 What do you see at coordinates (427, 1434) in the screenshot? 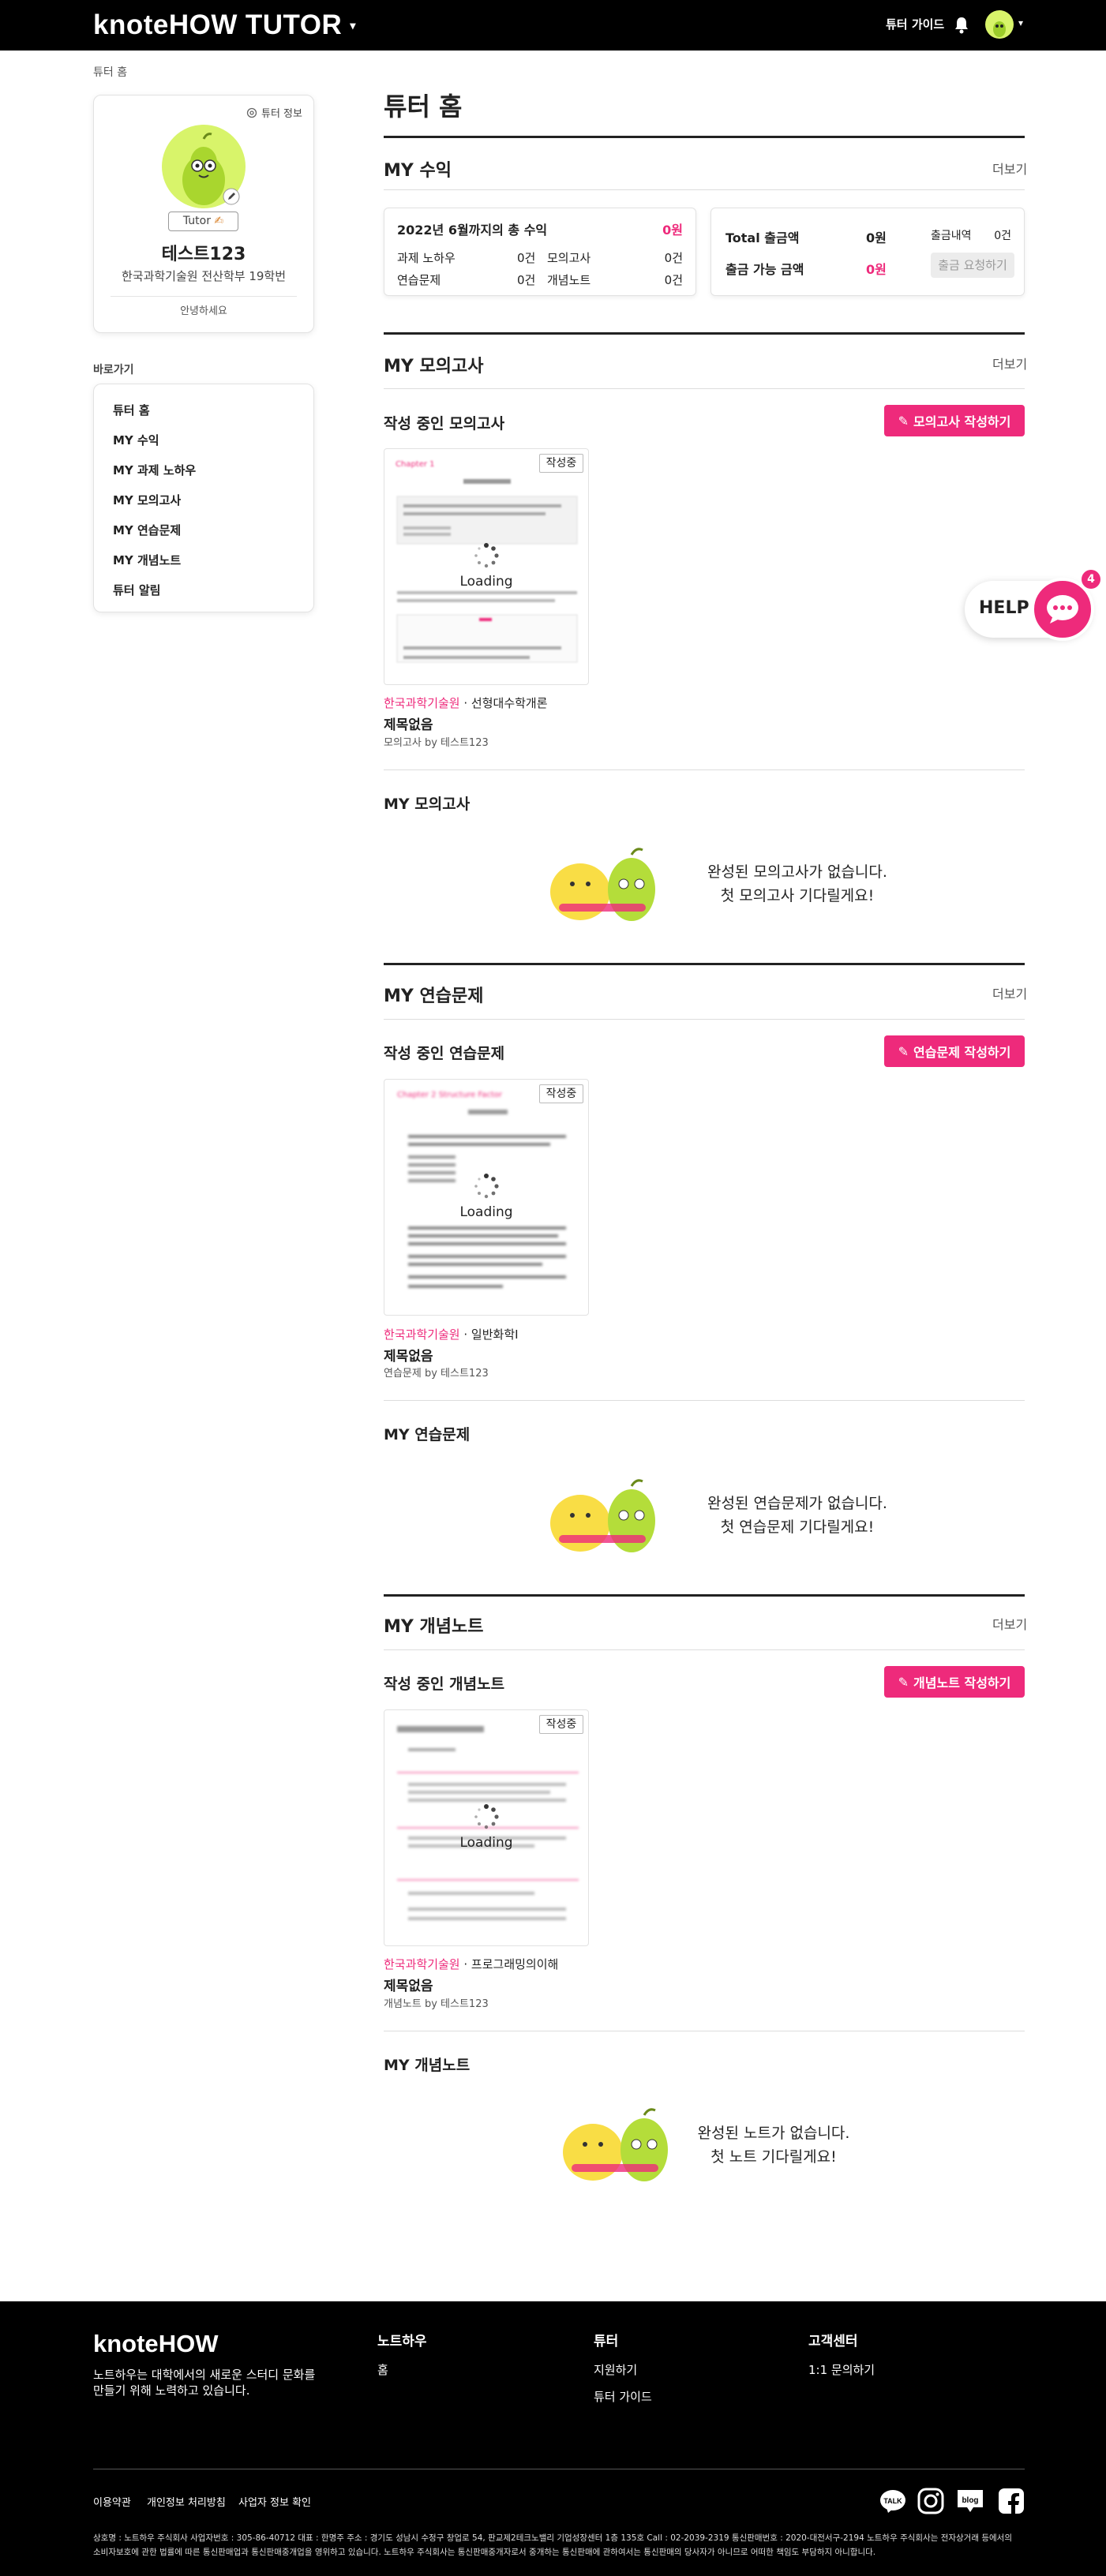
I see `practice-done-title: MY 연습문제` at bounding box center [427, 1434].